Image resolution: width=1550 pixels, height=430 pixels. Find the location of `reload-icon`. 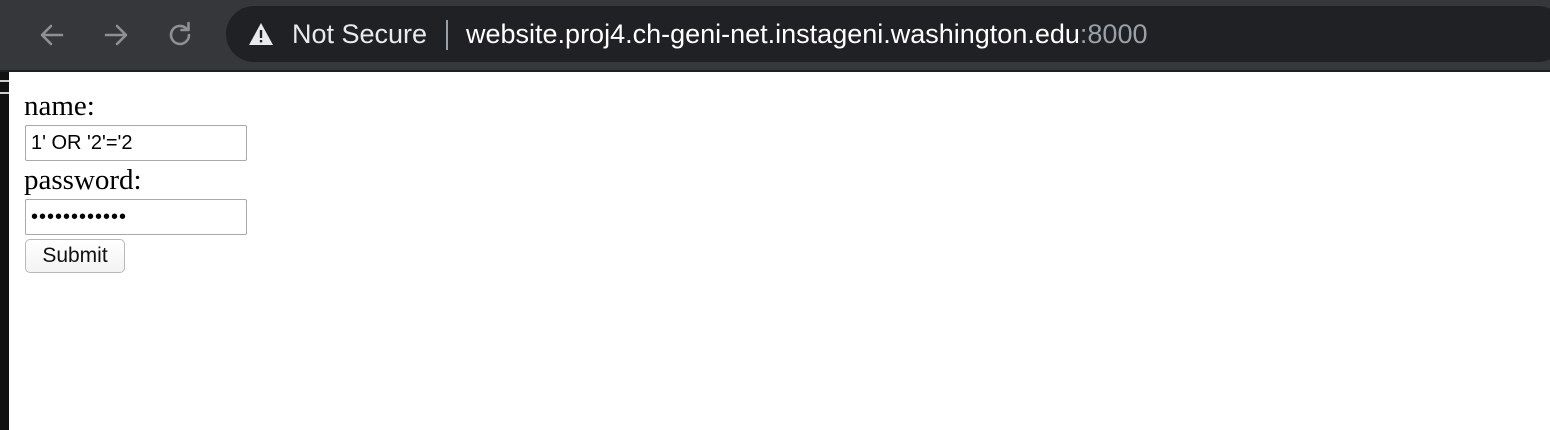

reload-icon is located at coordinates (180, 33).